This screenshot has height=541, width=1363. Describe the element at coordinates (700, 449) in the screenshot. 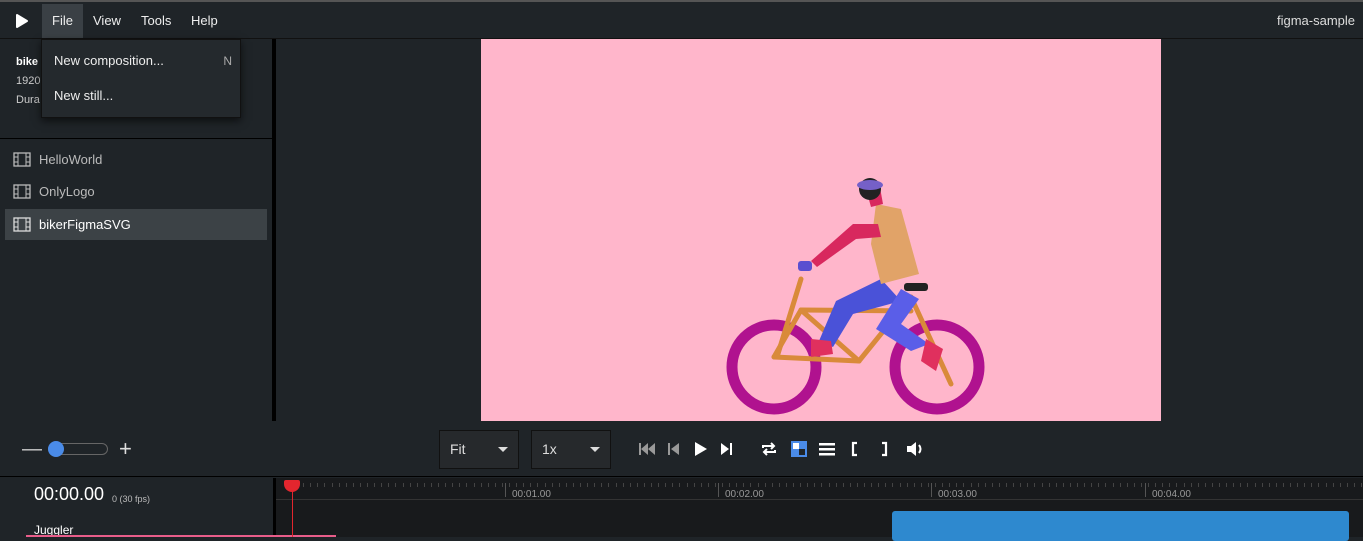

I see `play-icon` at that location.